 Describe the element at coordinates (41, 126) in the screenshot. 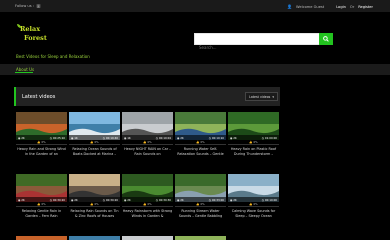

I see `video-thumbnail: ◉ 2K ◷ 00:25:10` at that location.